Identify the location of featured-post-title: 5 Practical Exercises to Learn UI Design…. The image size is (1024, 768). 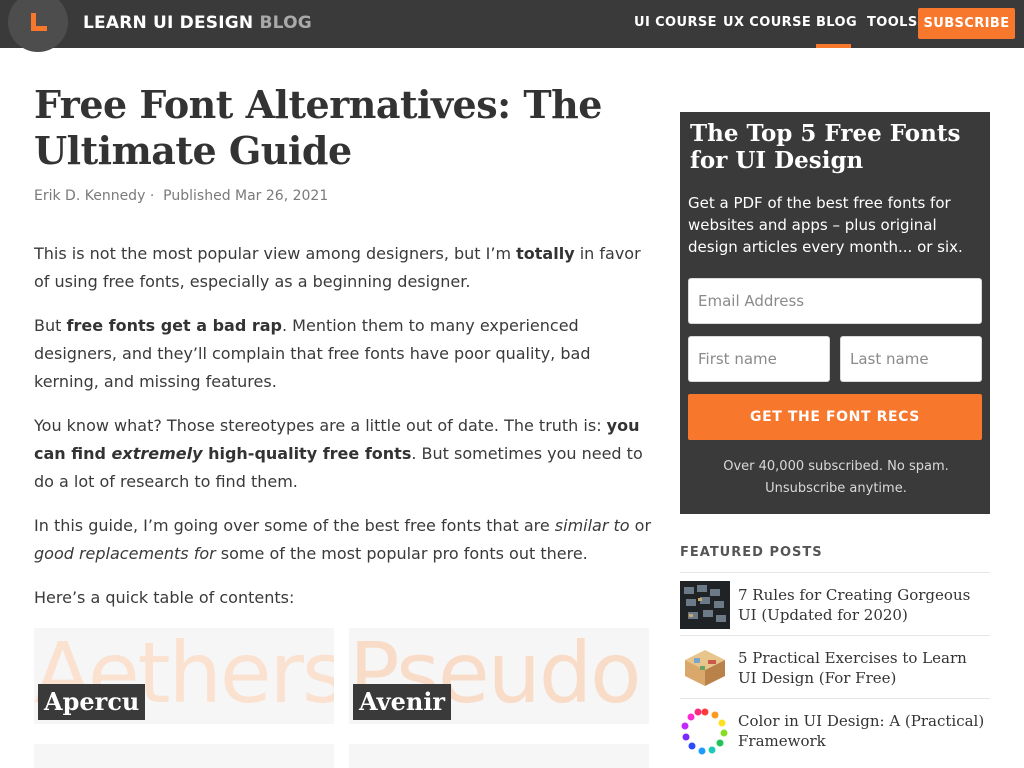
(852, 668).